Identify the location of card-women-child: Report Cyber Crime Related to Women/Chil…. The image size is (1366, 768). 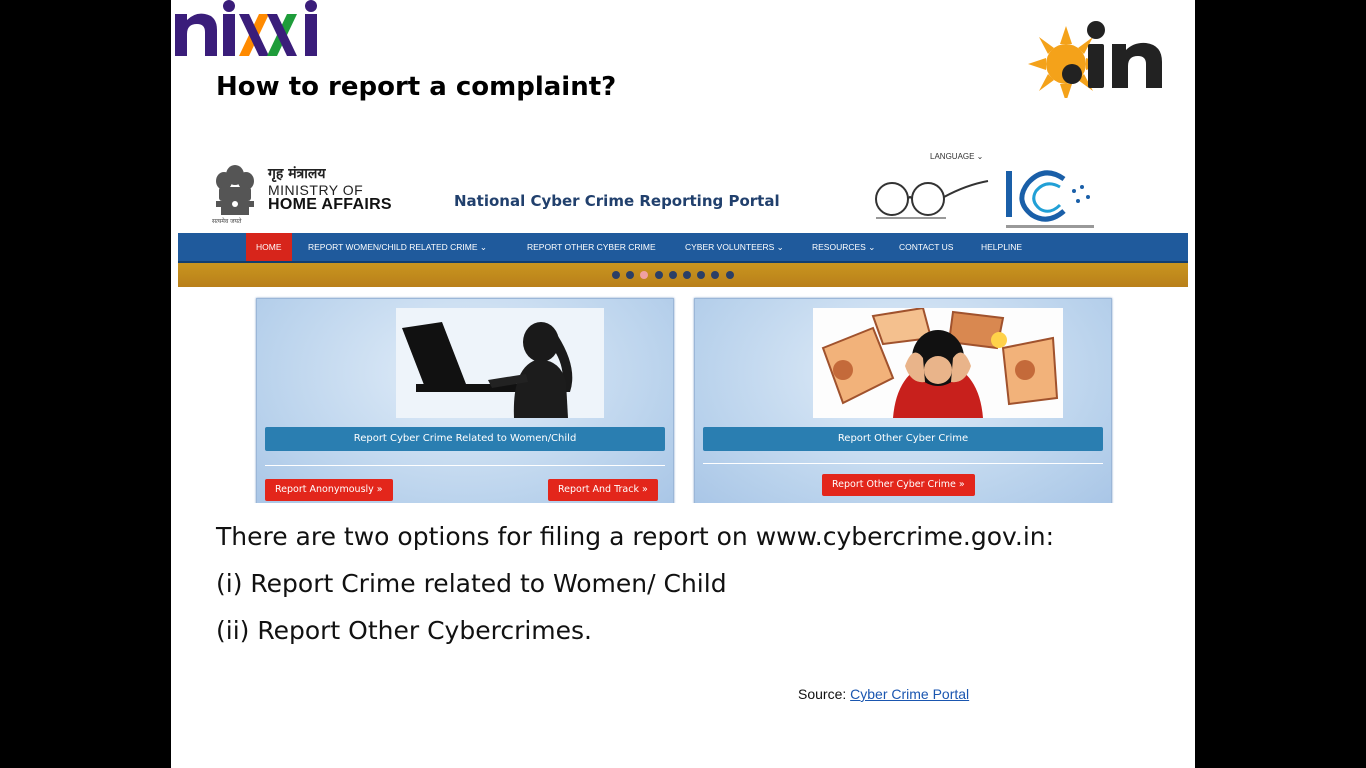
(465, 400).